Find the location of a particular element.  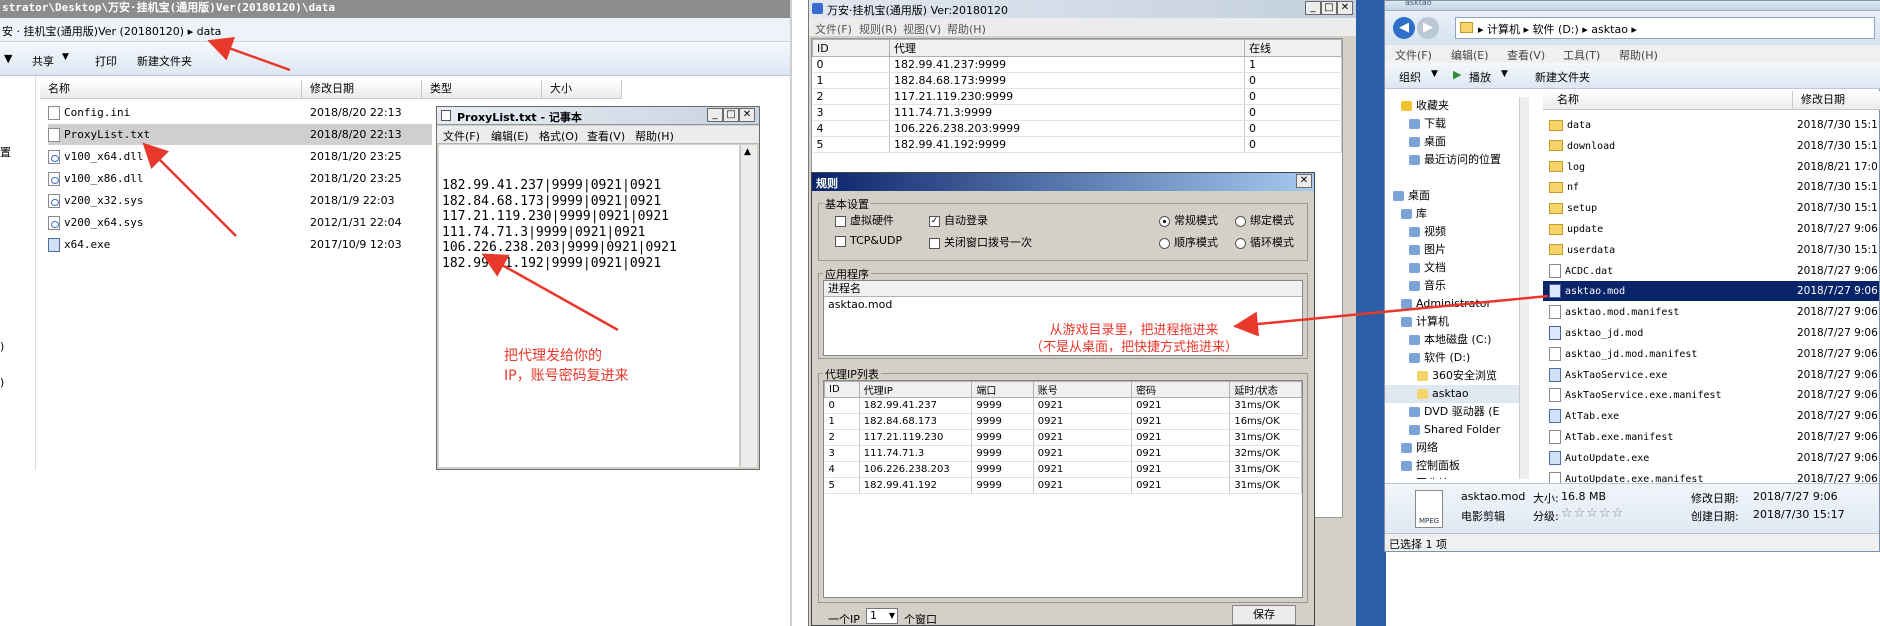

app-minimize-button: _ is located at coordinates (1313, 8).